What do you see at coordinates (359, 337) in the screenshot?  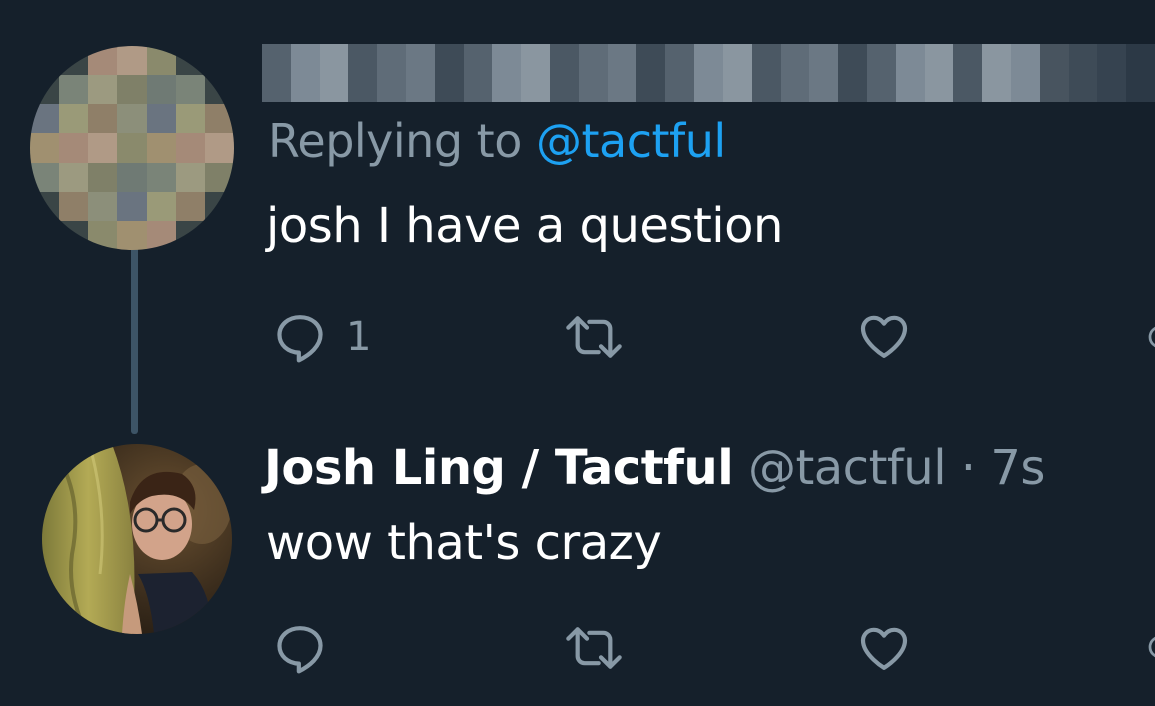 I see `reply-count: 1` at bounding box center [359, 337].